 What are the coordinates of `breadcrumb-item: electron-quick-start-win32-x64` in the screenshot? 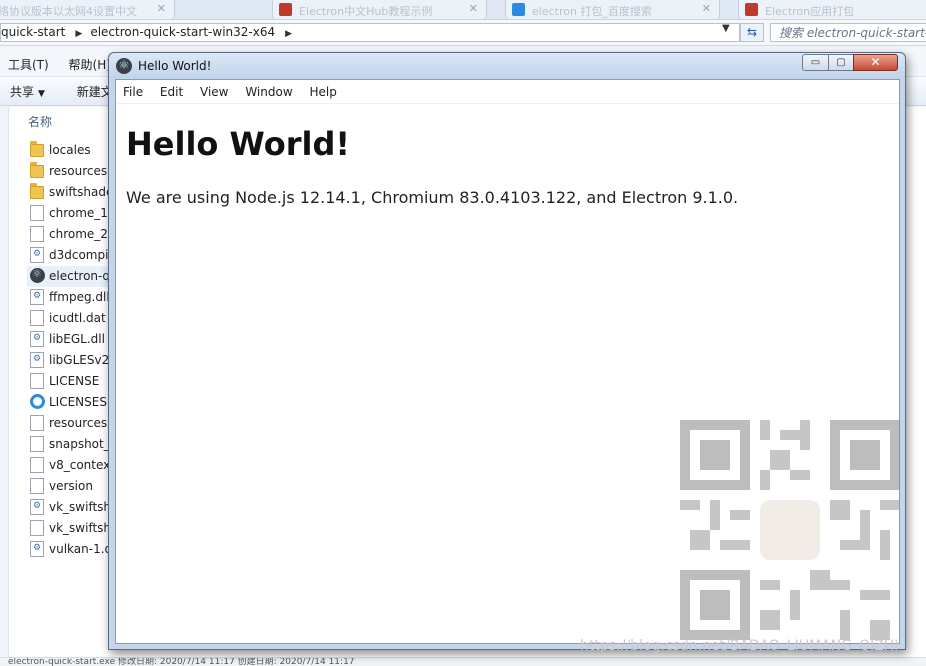 It's located at (182, 32).